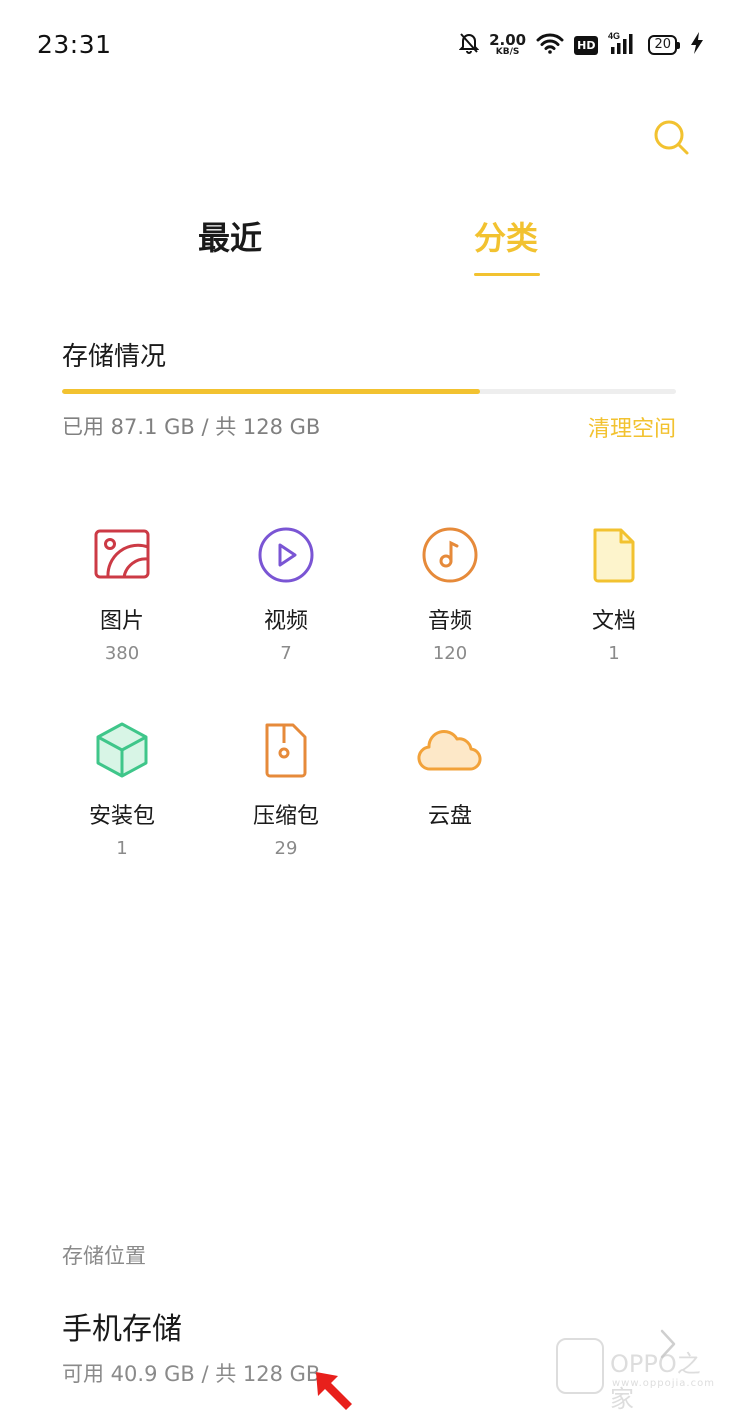 Image resolution: width=738 pixels, height=1414 pixels. Describe the element at coordinates (614, 36) in the screenshot. I see `svg-text: 4G` at that location.